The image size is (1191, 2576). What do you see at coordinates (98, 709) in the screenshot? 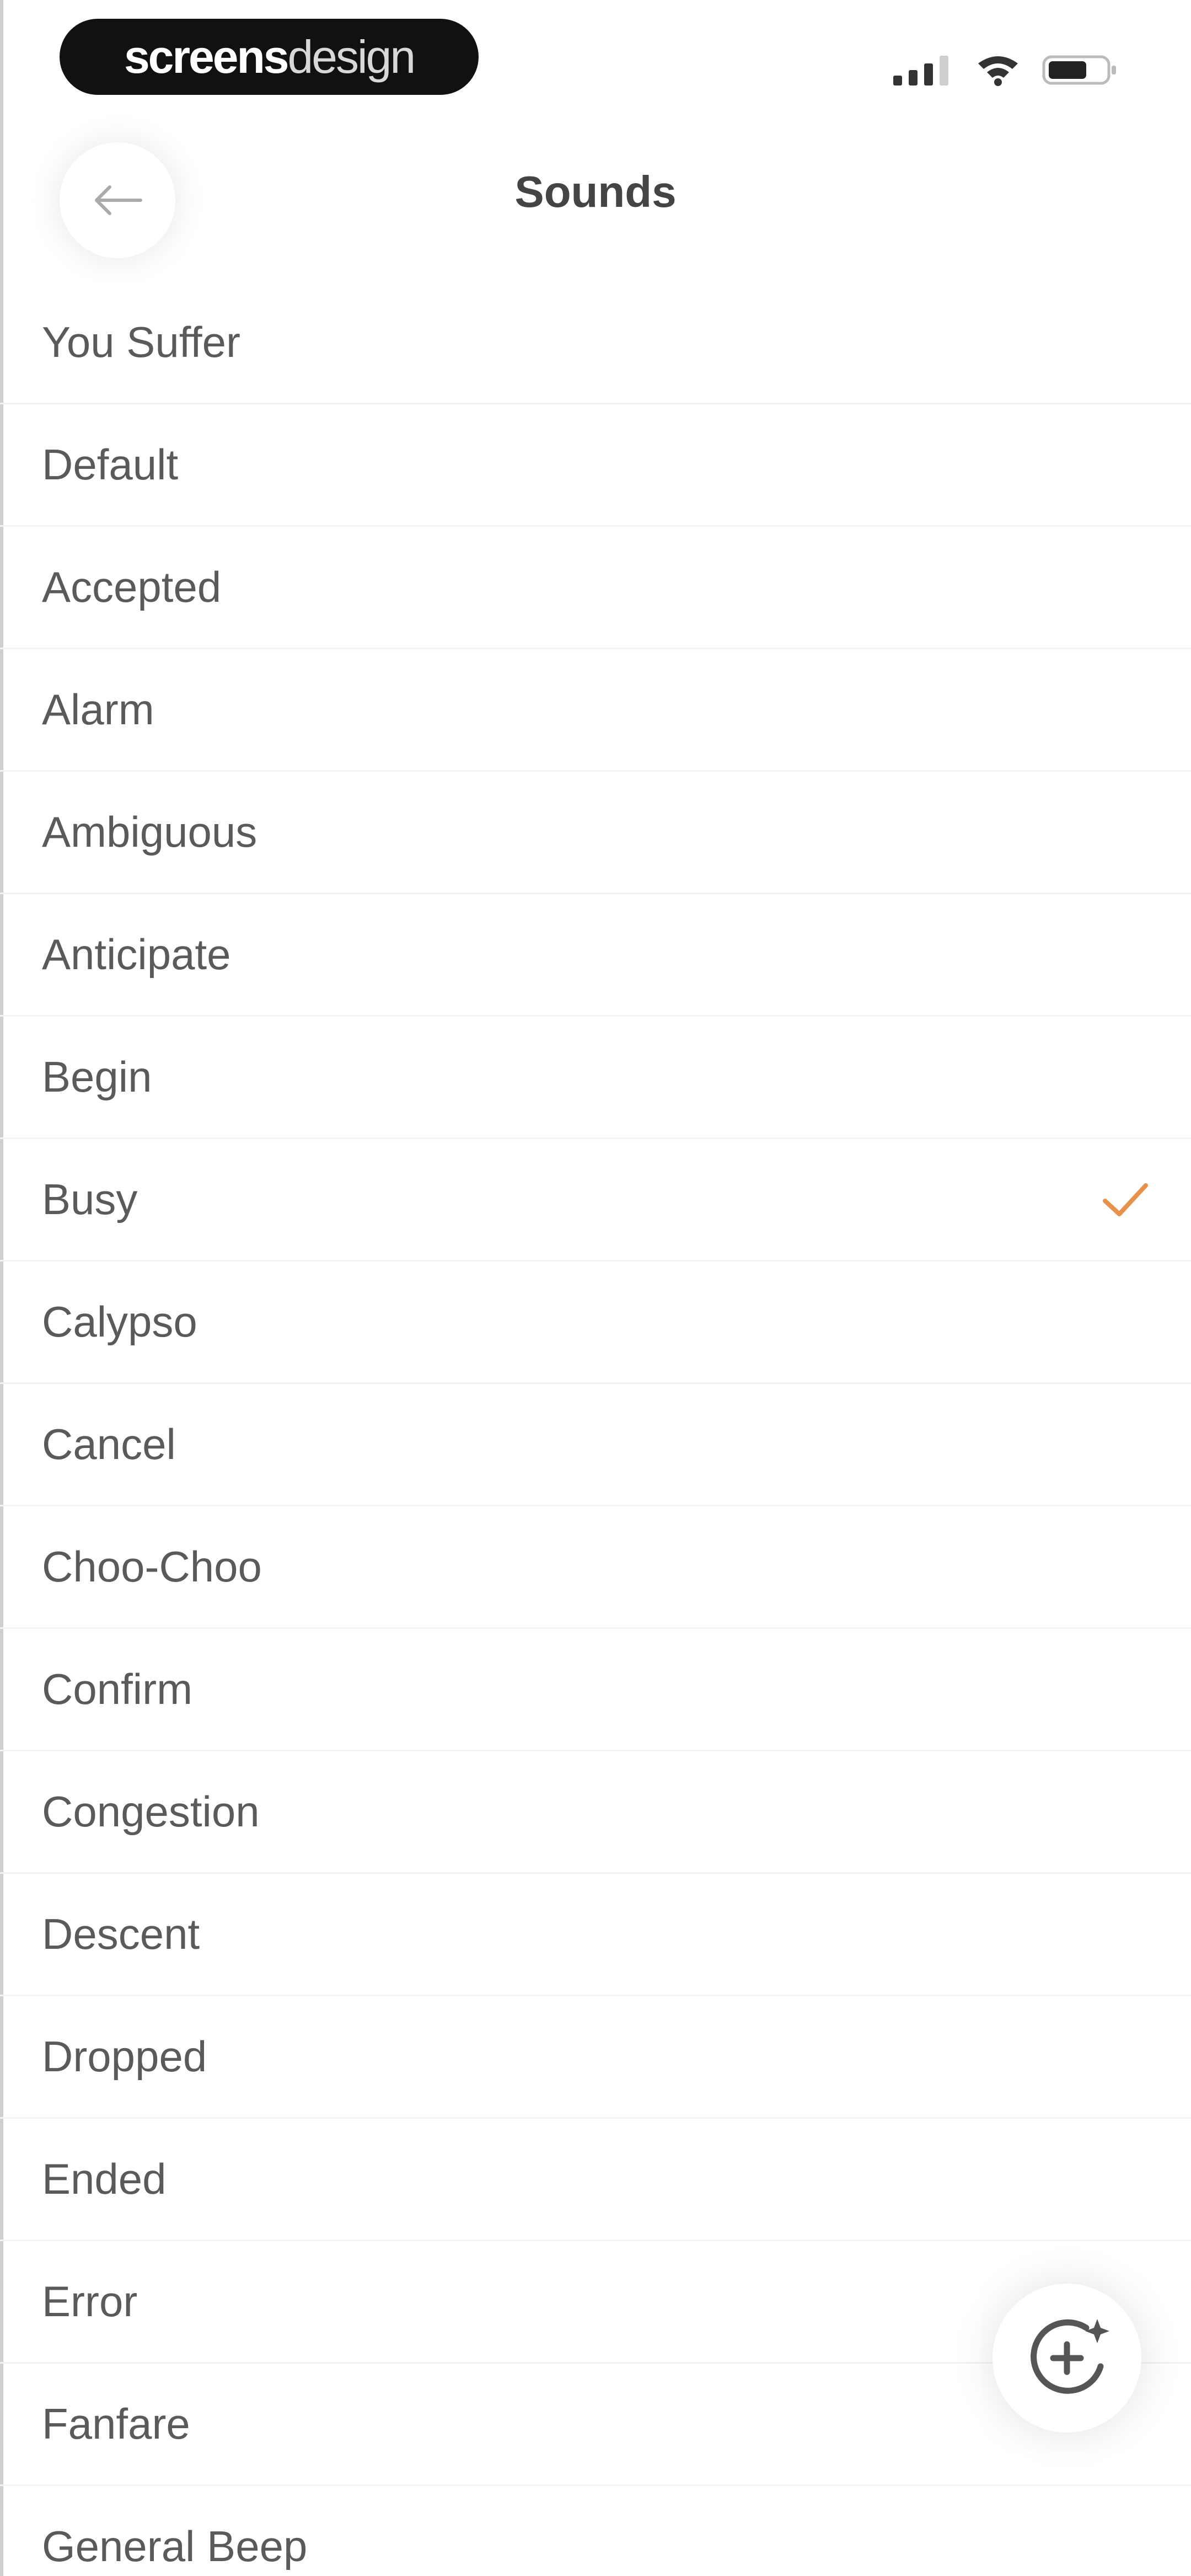
I see `sound-item-label: Alarm` at bounding box center [98, 709].